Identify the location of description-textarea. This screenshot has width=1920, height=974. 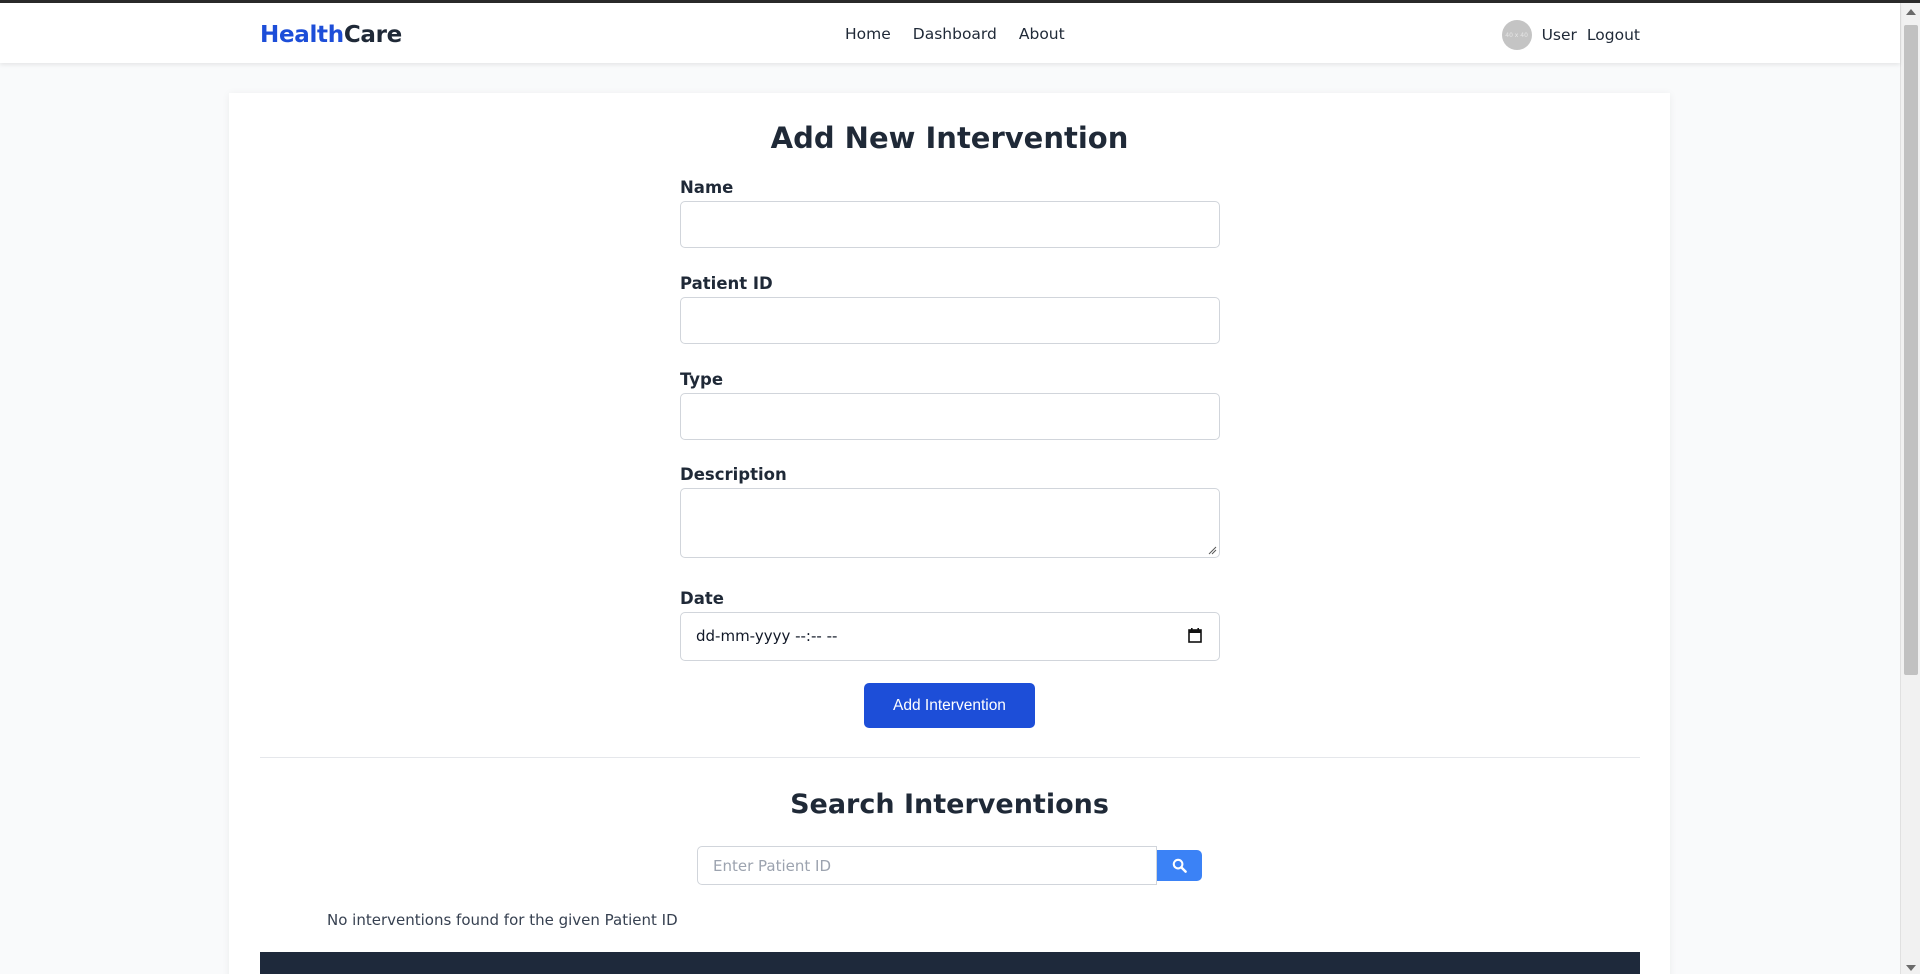
(950, 523).